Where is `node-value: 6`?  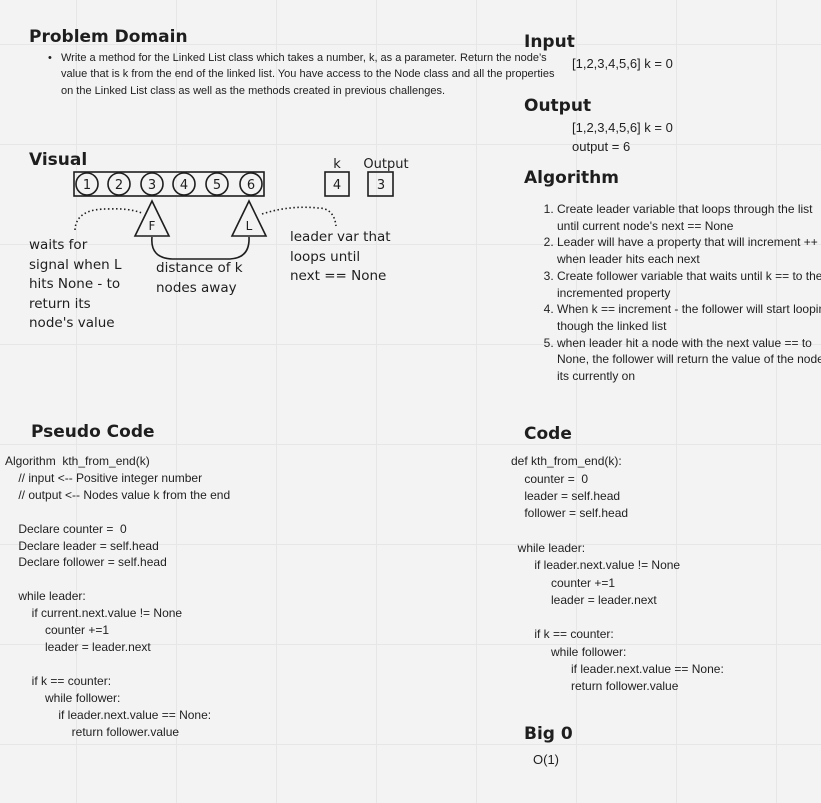
node-value: 6 is located at coordinates (251, 185).